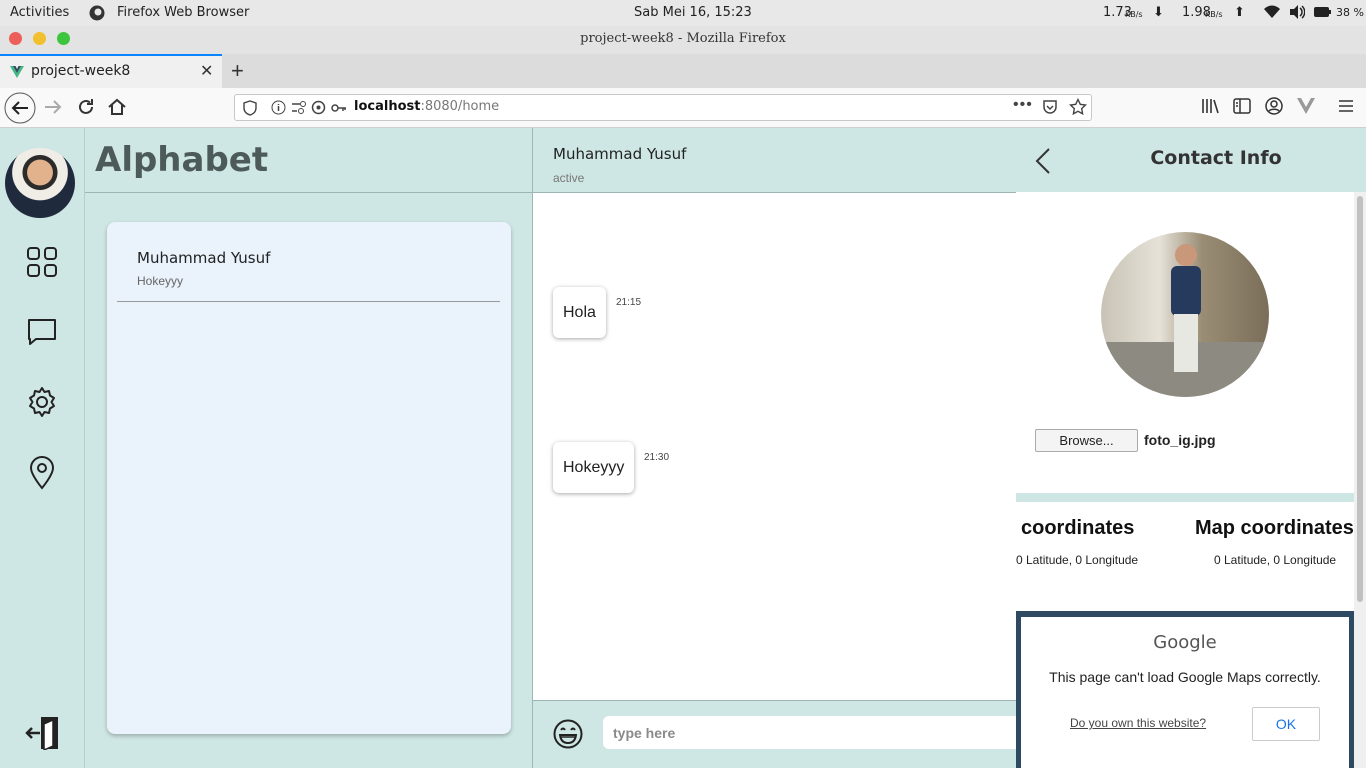 The width and height of the screenshot is (1366, 768). What do you see at coordinates (63, 38) in the screenshot?
I see `maximize-window-button` at bounding box center [63, 38].